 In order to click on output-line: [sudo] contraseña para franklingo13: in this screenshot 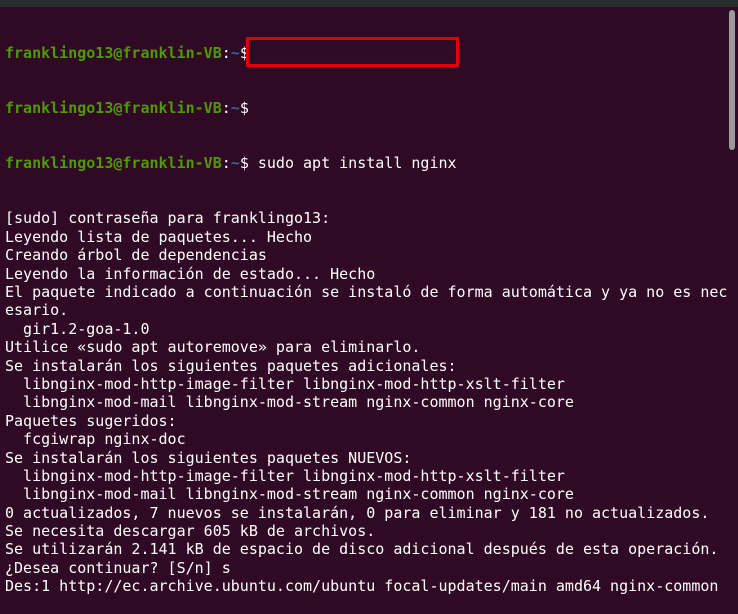, I will do `click(168, 218)`.